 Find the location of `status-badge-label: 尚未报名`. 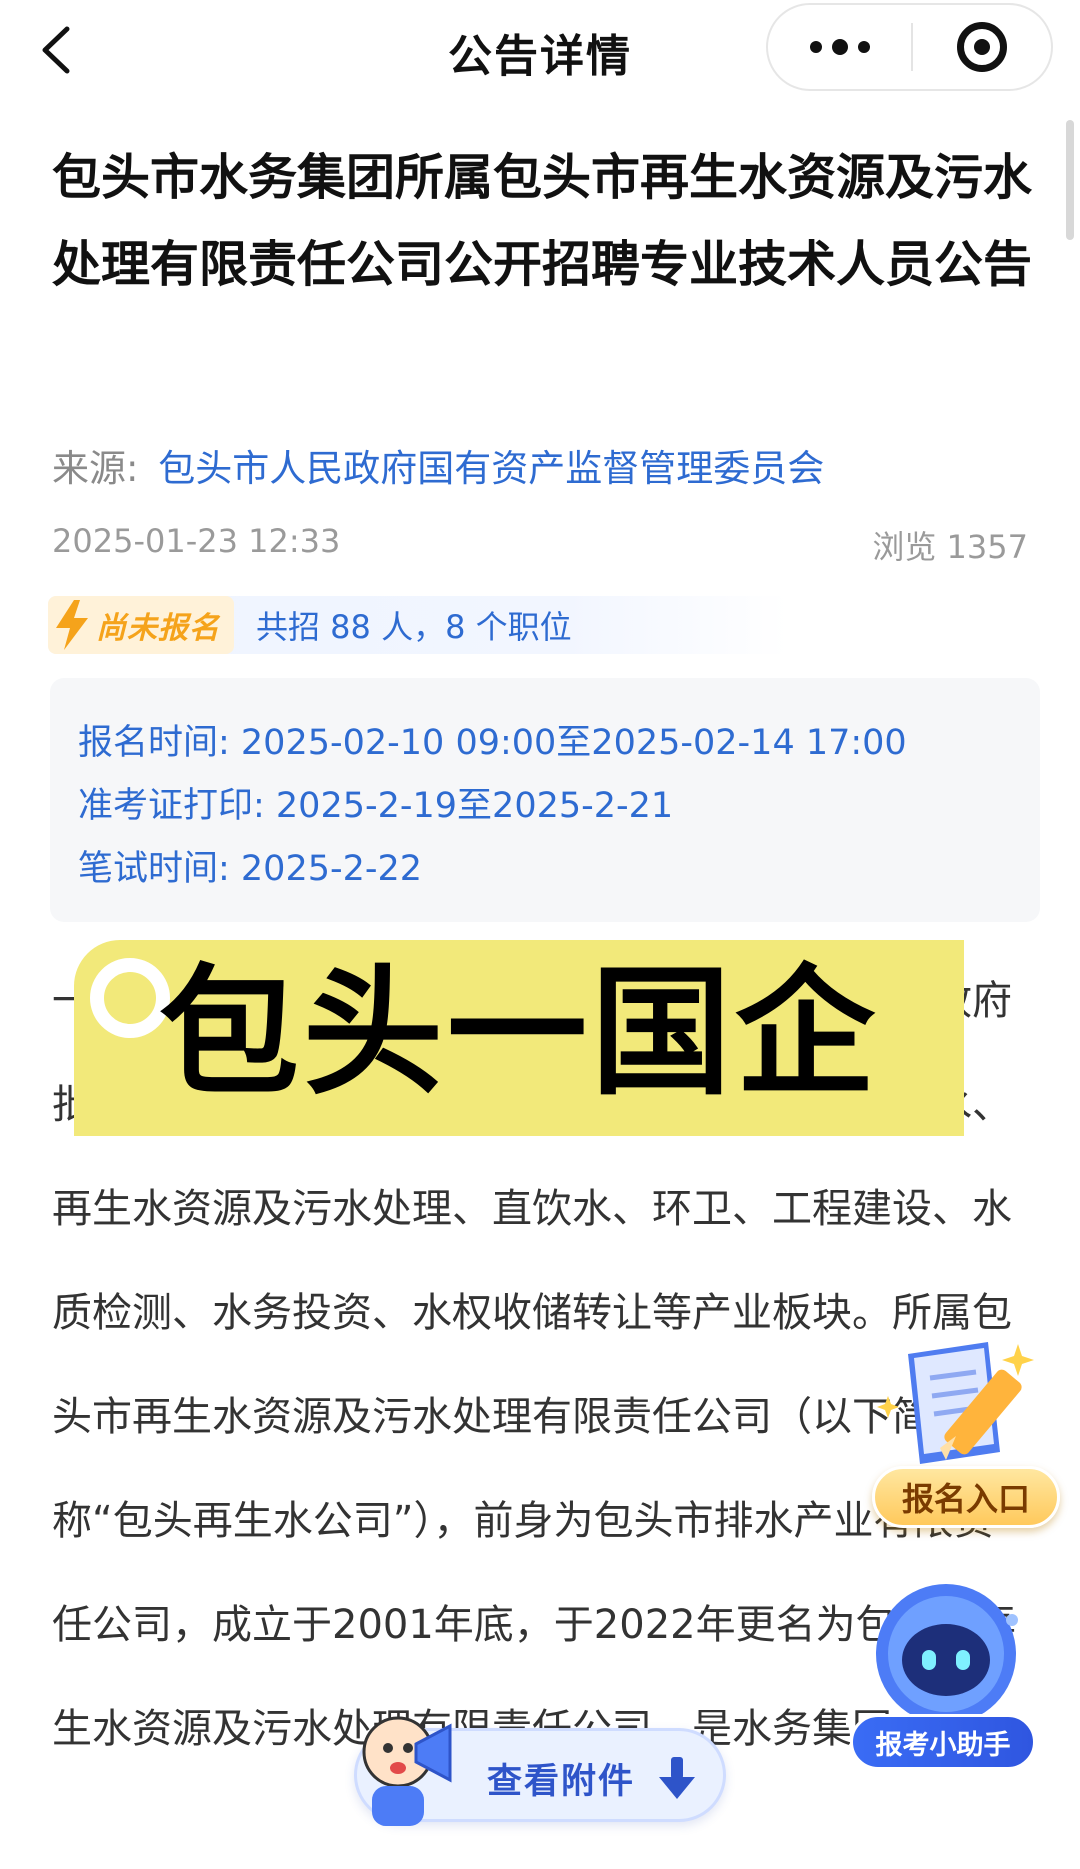

status-badge-label: 尚未报名 is located at coordinates (158, 628).